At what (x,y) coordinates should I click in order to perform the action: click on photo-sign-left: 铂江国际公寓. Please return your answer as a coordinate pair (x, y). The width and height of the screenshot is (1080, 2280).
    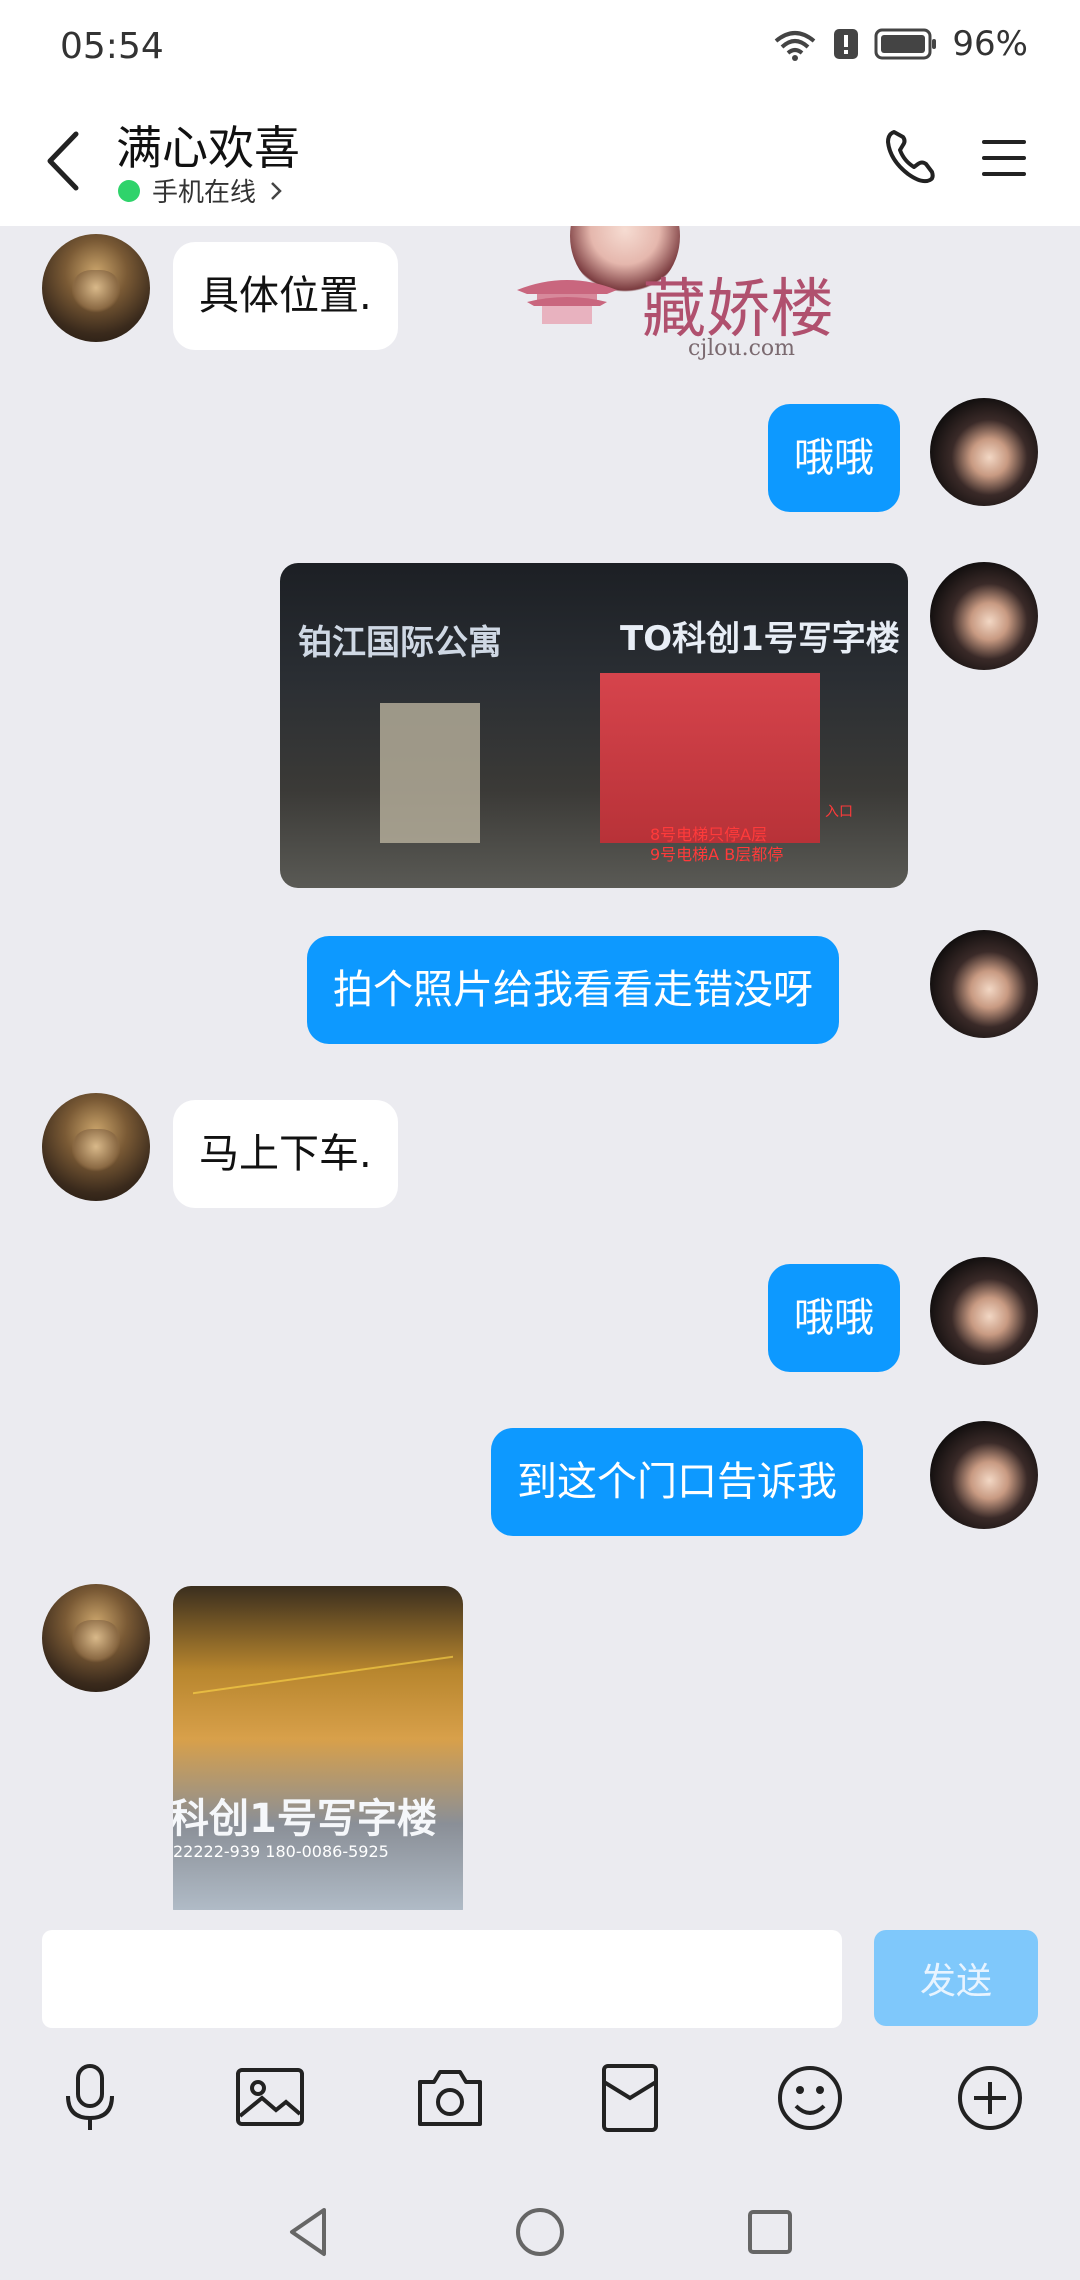
    Looking at the image, I should click on (400, 643).